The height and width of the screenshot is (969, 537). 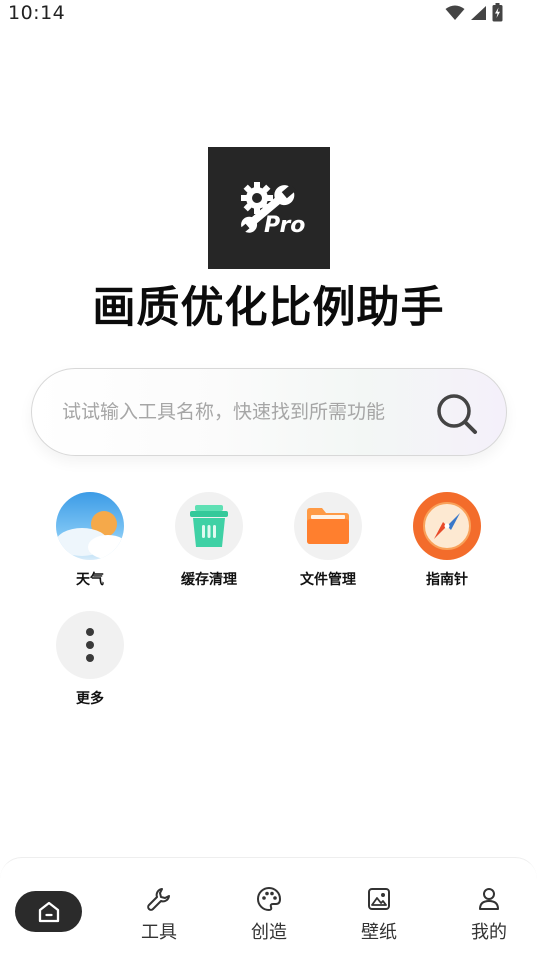 What do you see at coordinates (478, 12) in the screenshot?
I see `signal-icon` at bounding box center [478, 12].